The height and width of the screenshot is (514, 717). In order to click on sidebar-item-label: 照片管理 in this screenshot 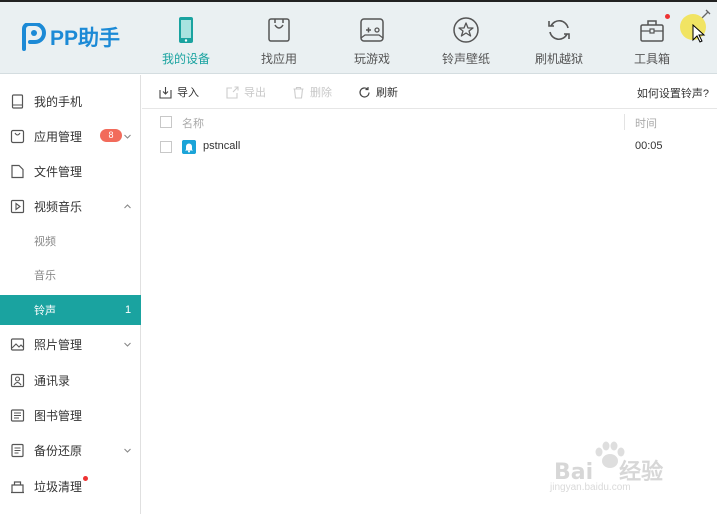, I will do `click(58, 344)`.